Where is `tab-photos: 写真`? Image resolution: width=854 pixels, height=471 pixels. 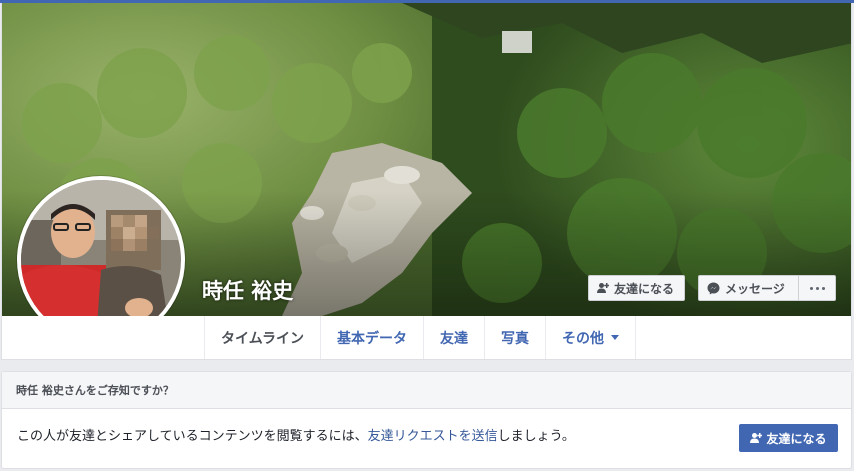
tab-photos: 写真 is located at coordinates (514, 337).